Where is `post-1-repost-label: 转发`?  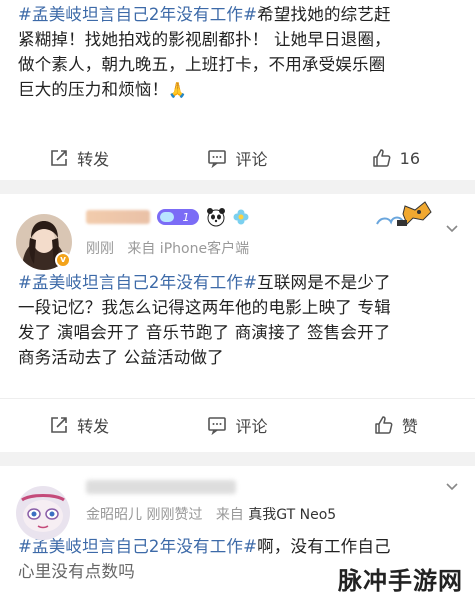 post-1-repost-label: 转发 is located at coordinates (93, 159).